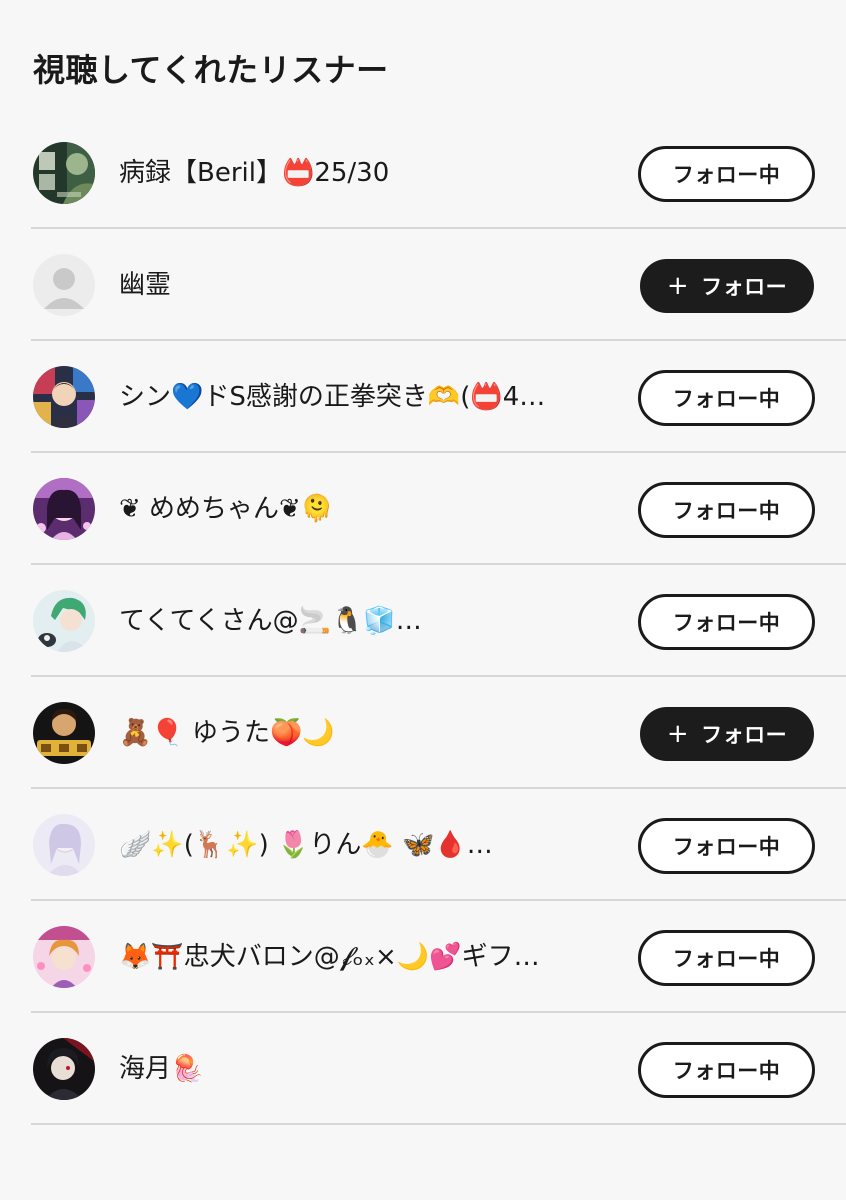 The image size is (846, 1200). I want to click on listener-row: シン💙ドS感謝の正拳突き🫶(📛4… フォロー中, so click(438, 397).